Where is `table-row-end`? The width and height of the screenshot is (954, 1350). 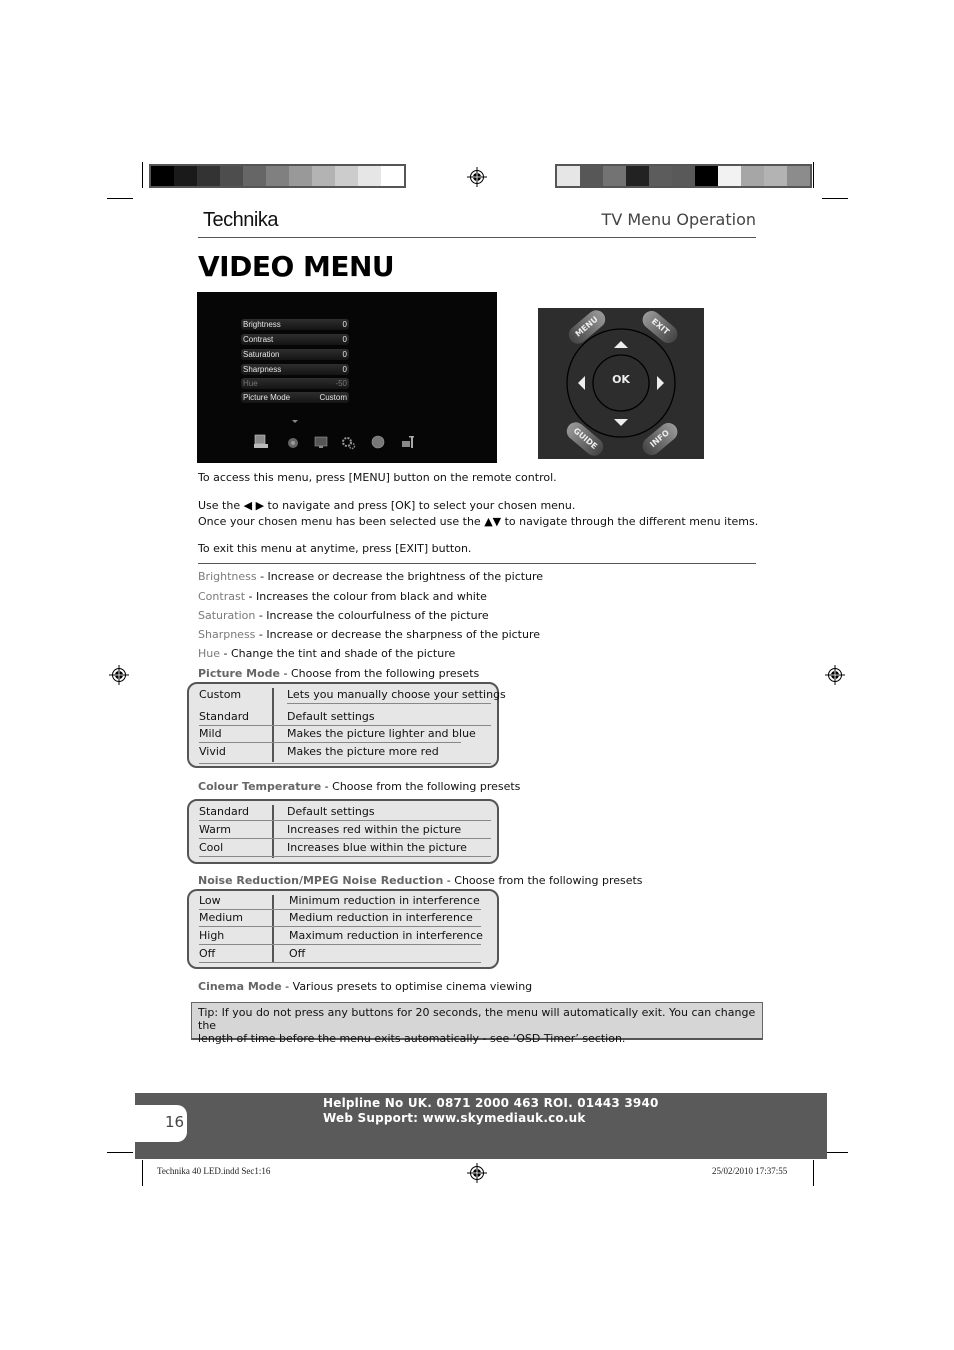
table-row-end is located at coordinates (345, 755).